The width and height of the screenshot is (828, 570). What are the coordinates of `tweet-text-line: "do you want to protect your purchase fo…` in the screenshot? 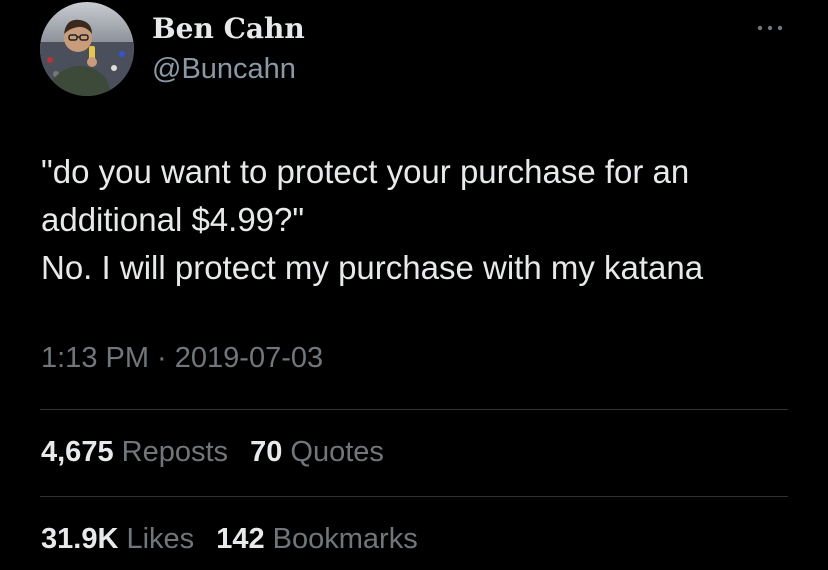 It's located at (365, 195).